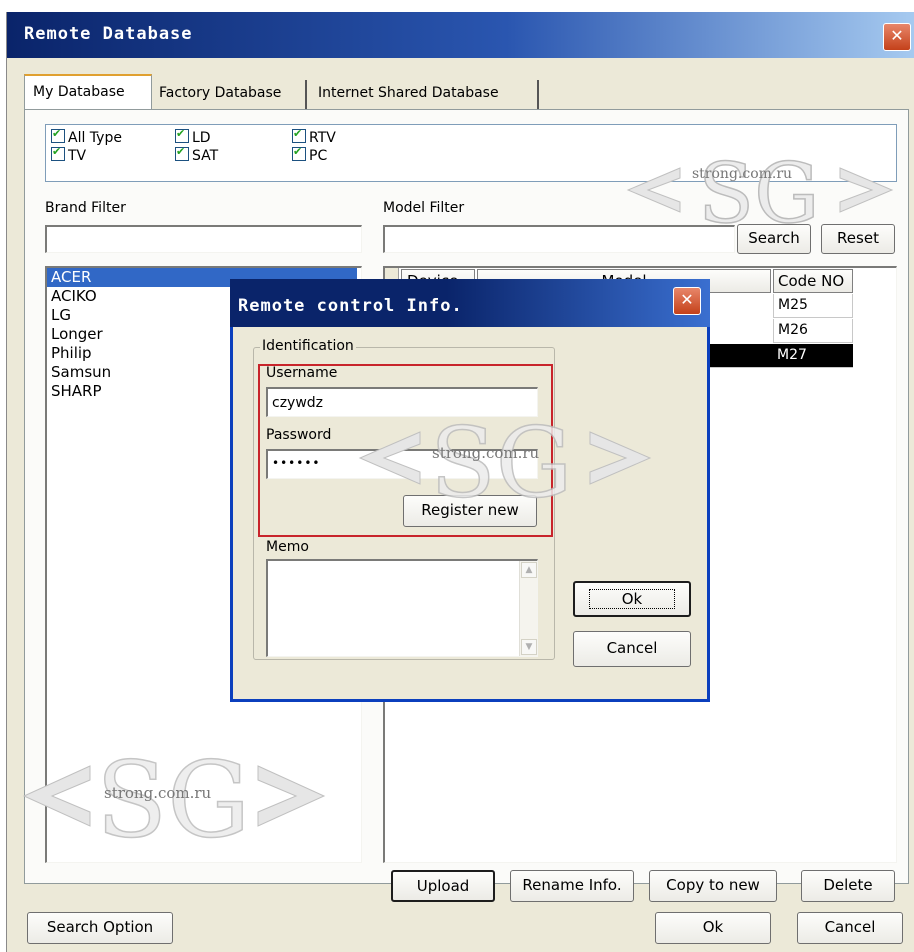 The image size is (914, 952). Describe the element at coordinates (71, 277) in the screenshot. I see `brand-list-item-label: ACER` at that location.